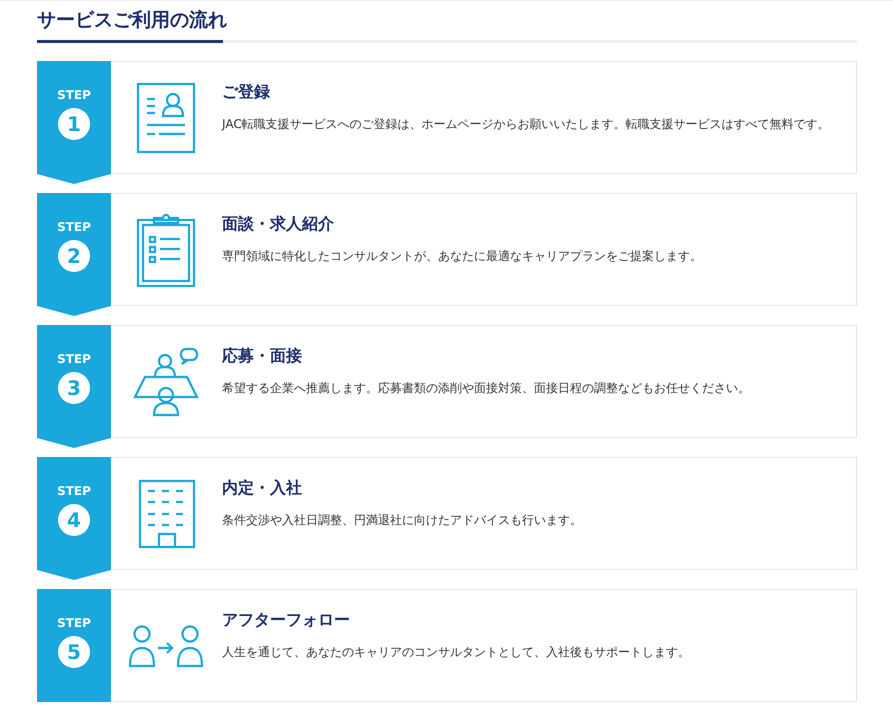 This screenshot has height=714, width=893. I want to click on step-title: アフターフォロー, so click(286, 620).